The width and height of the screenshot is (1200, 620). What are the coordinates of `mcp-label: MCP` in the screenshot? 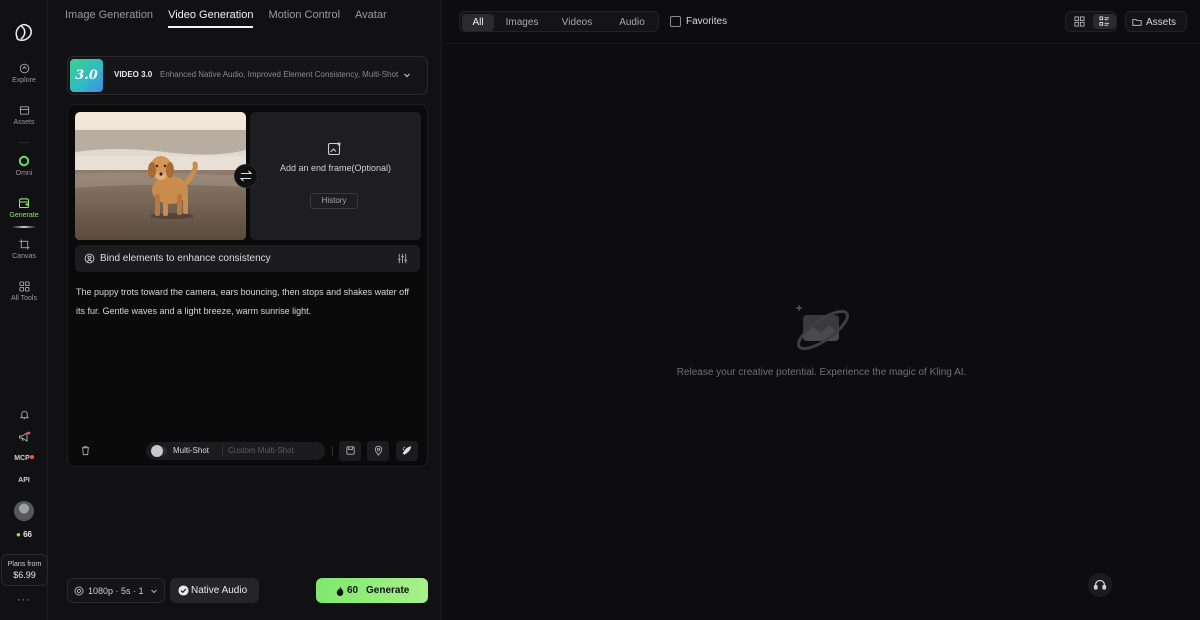 It's located at (22, 458).